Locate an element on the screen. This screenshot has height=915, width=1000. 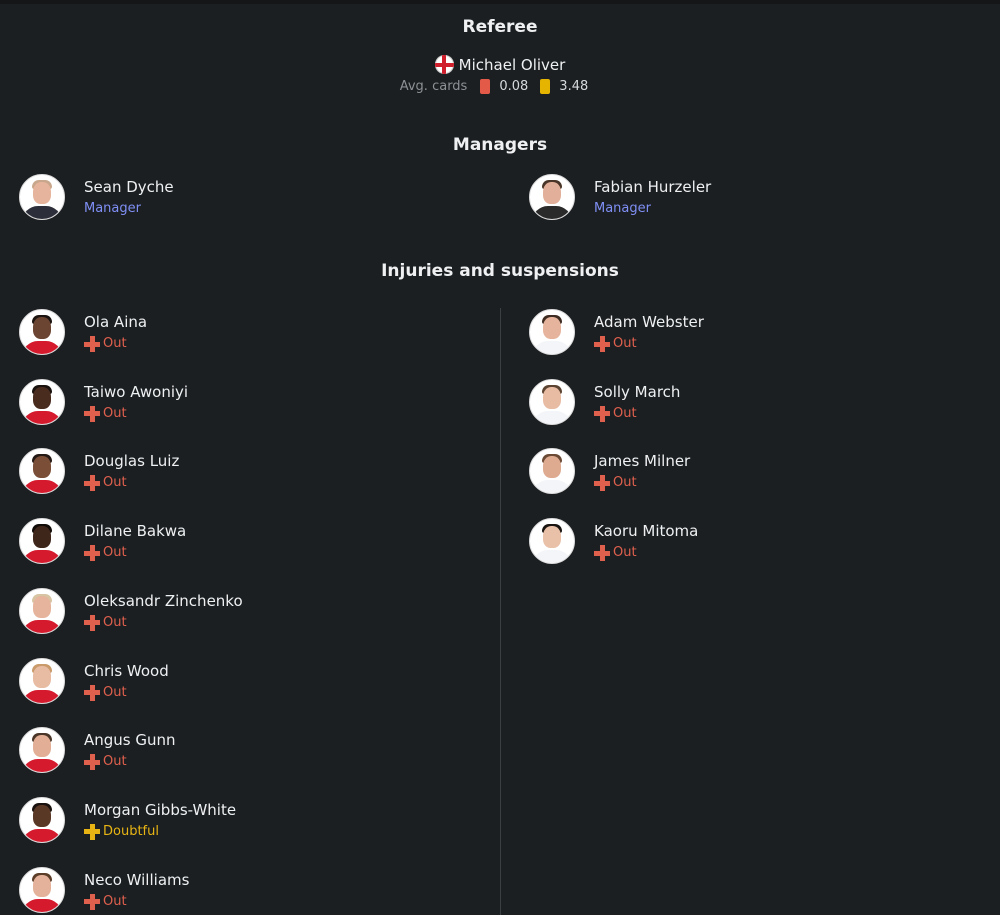
column-divider is located at coordinates (500, 611).